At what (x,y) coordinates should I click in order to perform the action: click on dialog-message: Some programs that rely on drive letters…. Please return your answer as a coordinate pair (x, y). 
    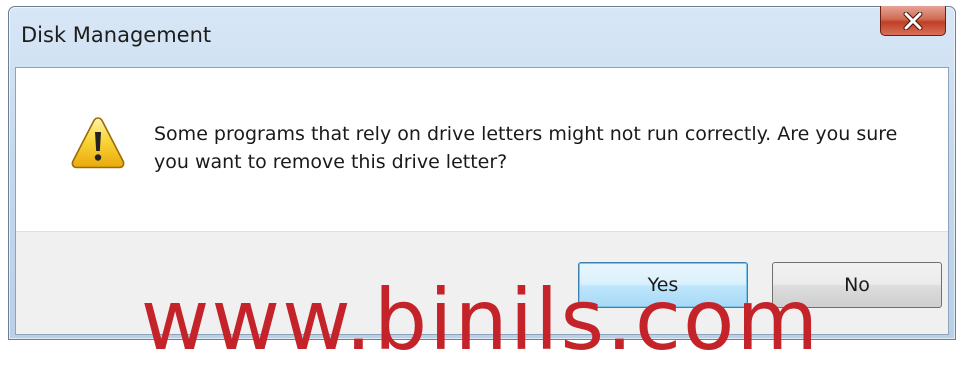
    Looking at the image, I should click on (526, 148).